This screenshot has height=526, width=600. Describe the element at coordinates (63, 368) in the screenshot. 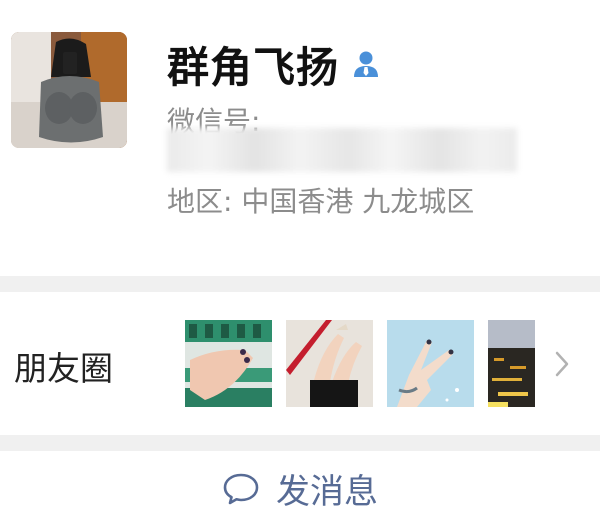

I see `moments-label: 朋友圈` at that location.